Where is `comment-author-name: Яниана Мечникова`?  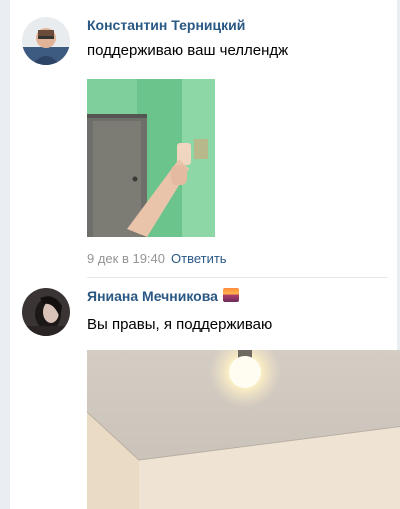
comment-author-name: Яниана Мечникова is located at coordinates (152, 296).